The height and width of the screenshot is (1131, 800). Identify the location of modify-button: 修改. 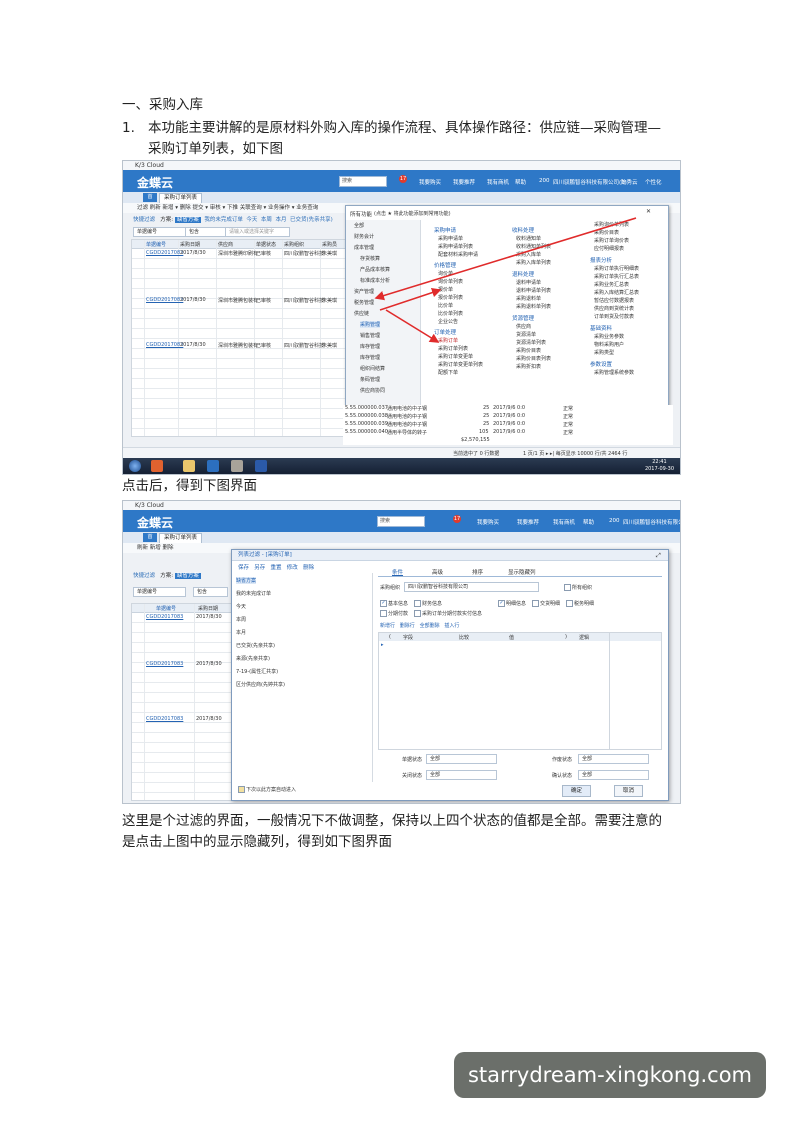
(292, 568).